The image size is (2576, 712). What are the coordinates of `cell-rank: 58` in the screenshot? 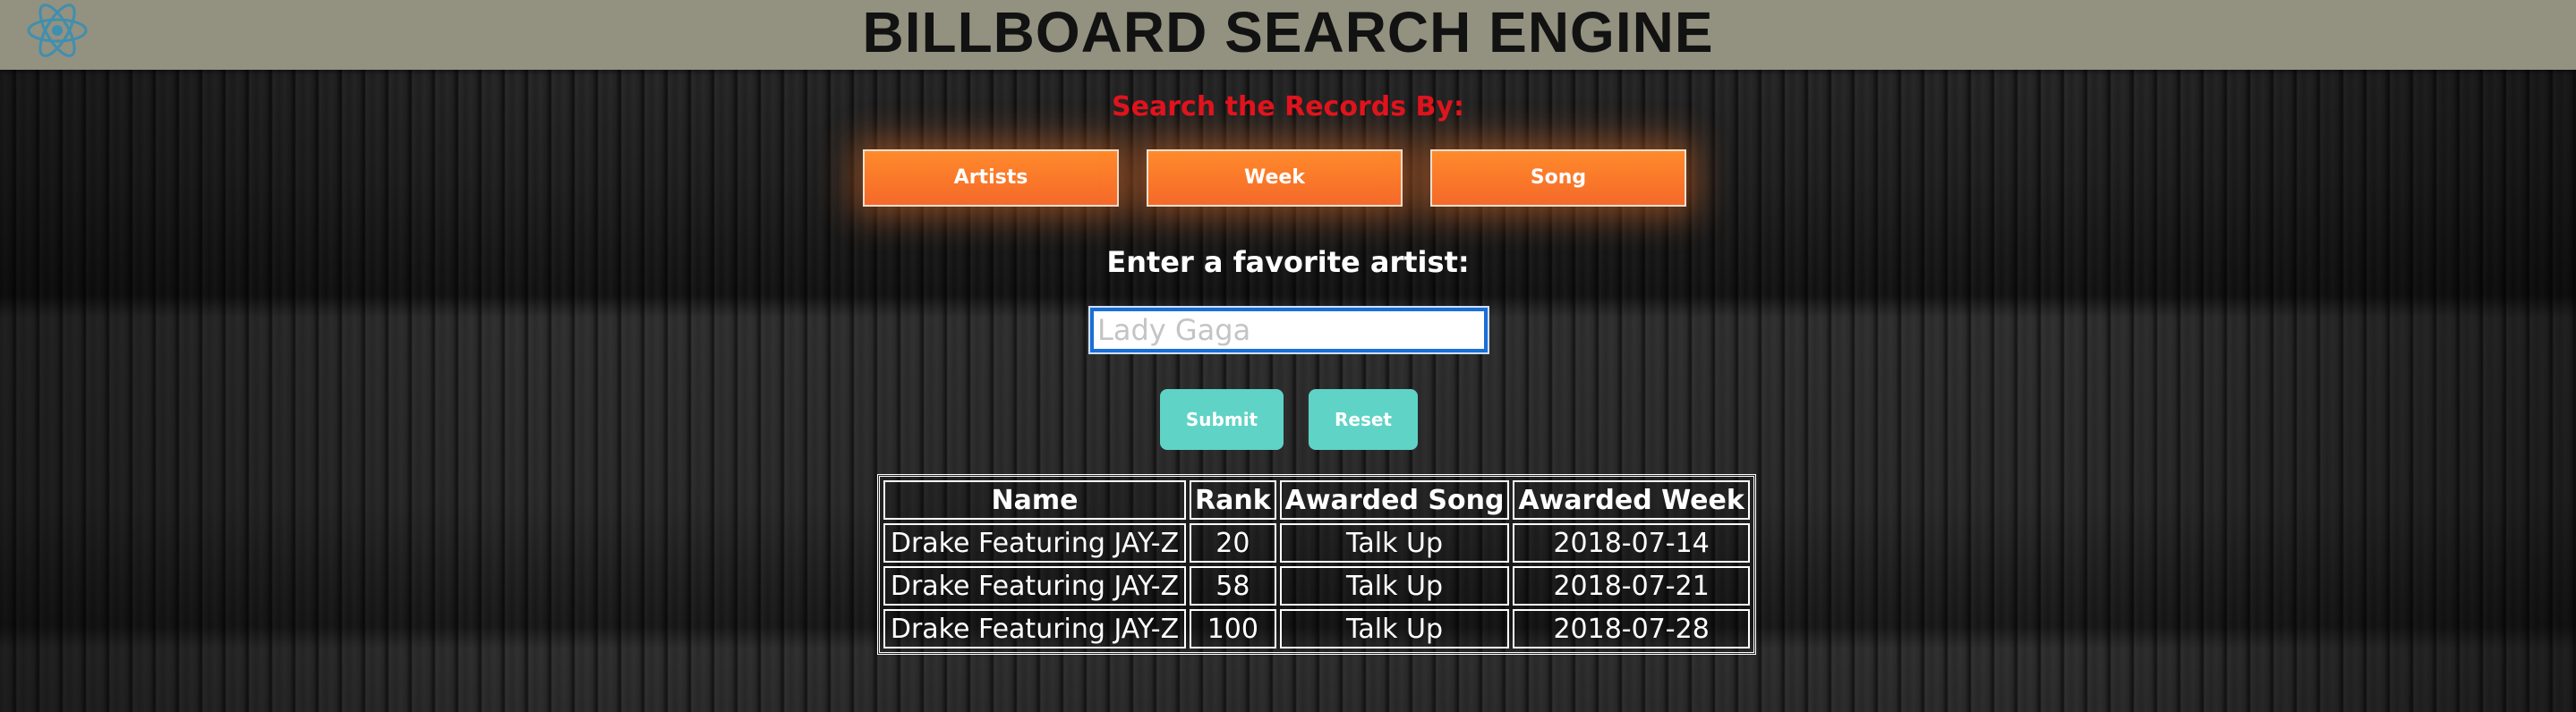 It's located at (1233, 586).